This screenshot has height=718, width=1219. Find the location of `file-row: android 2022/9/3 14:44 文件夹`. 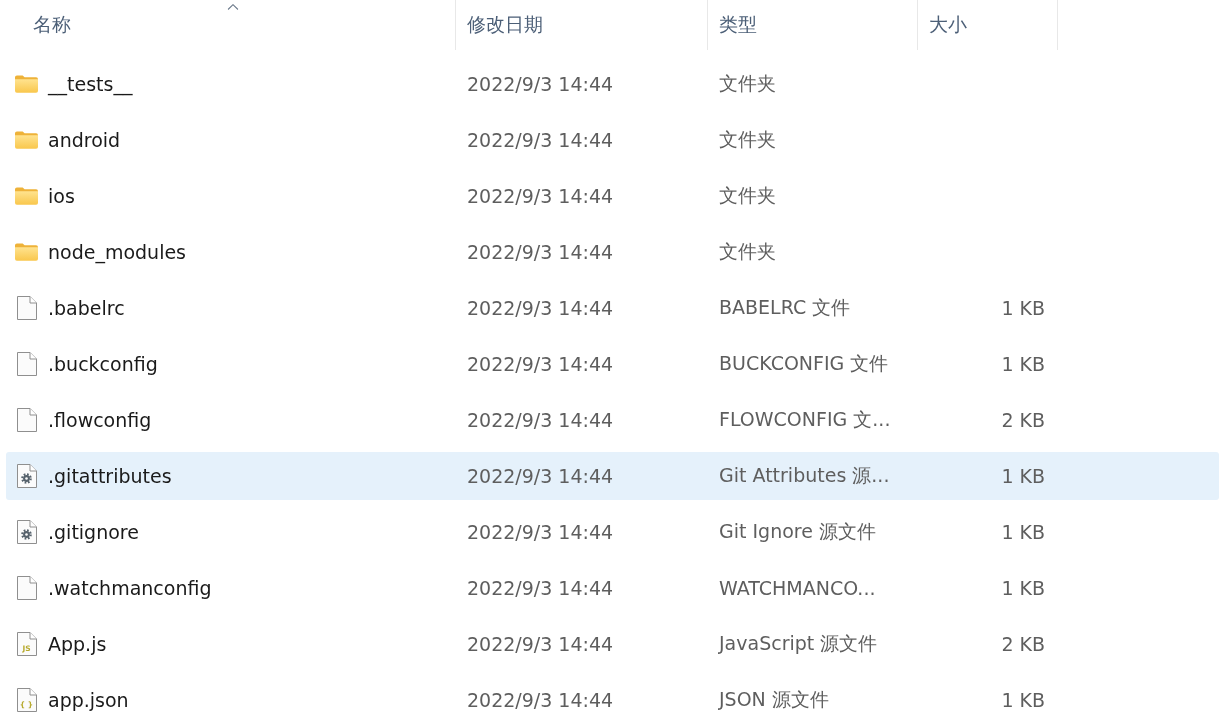

file-row: android 2022/9/3 14:44 文件夹 is located at coordinates (612, 140).